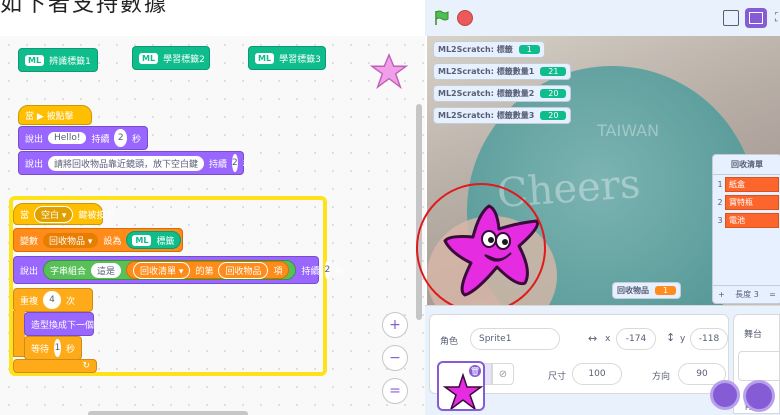 This screenshot has height=415, width=780. What do you see at coordinates (747, 184) in the screenshot?
I see `list-item: 1 紙盒` at bounding box center [747, 184].